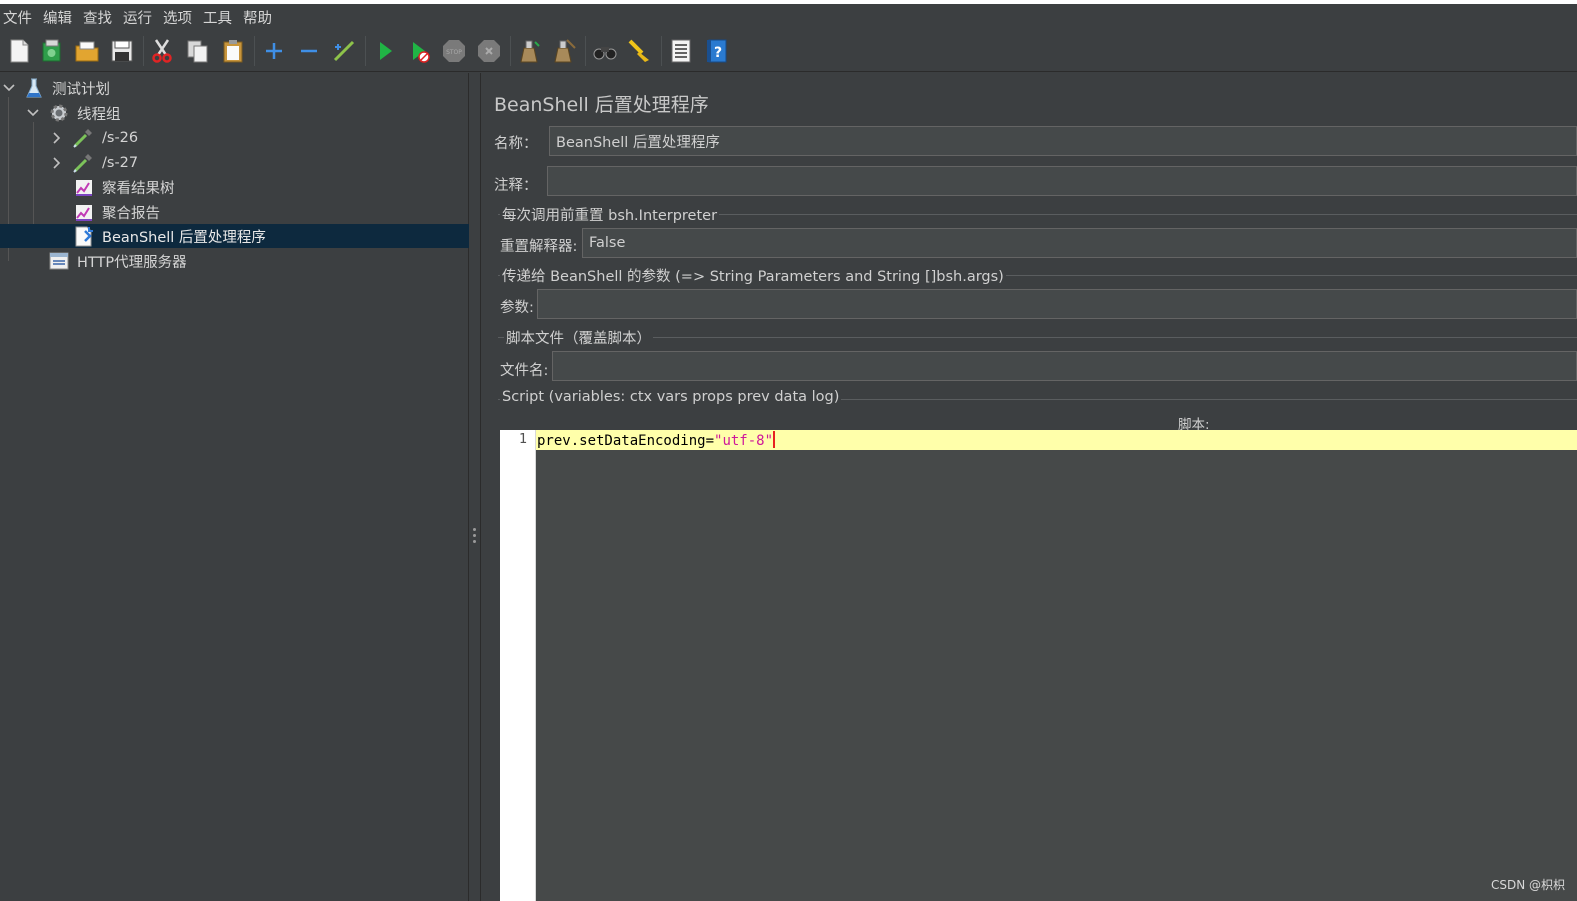 The image size is (1577, 901). I want to click on parameters-field, so click(1057, 304).